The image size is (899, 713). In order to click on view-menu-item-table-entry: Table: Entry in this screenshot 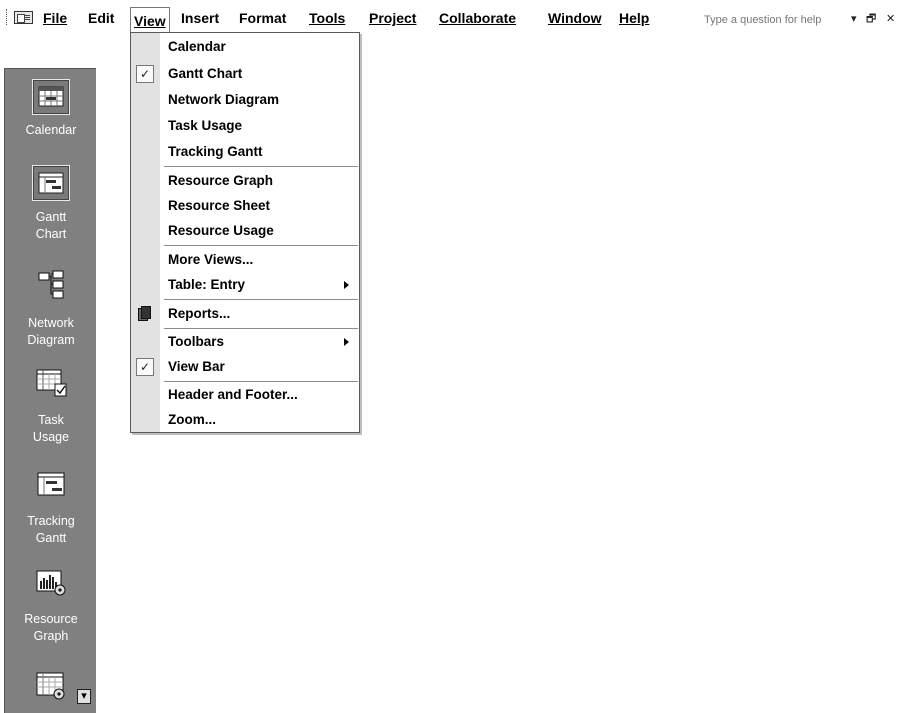, I will do `click(259, 285)`.